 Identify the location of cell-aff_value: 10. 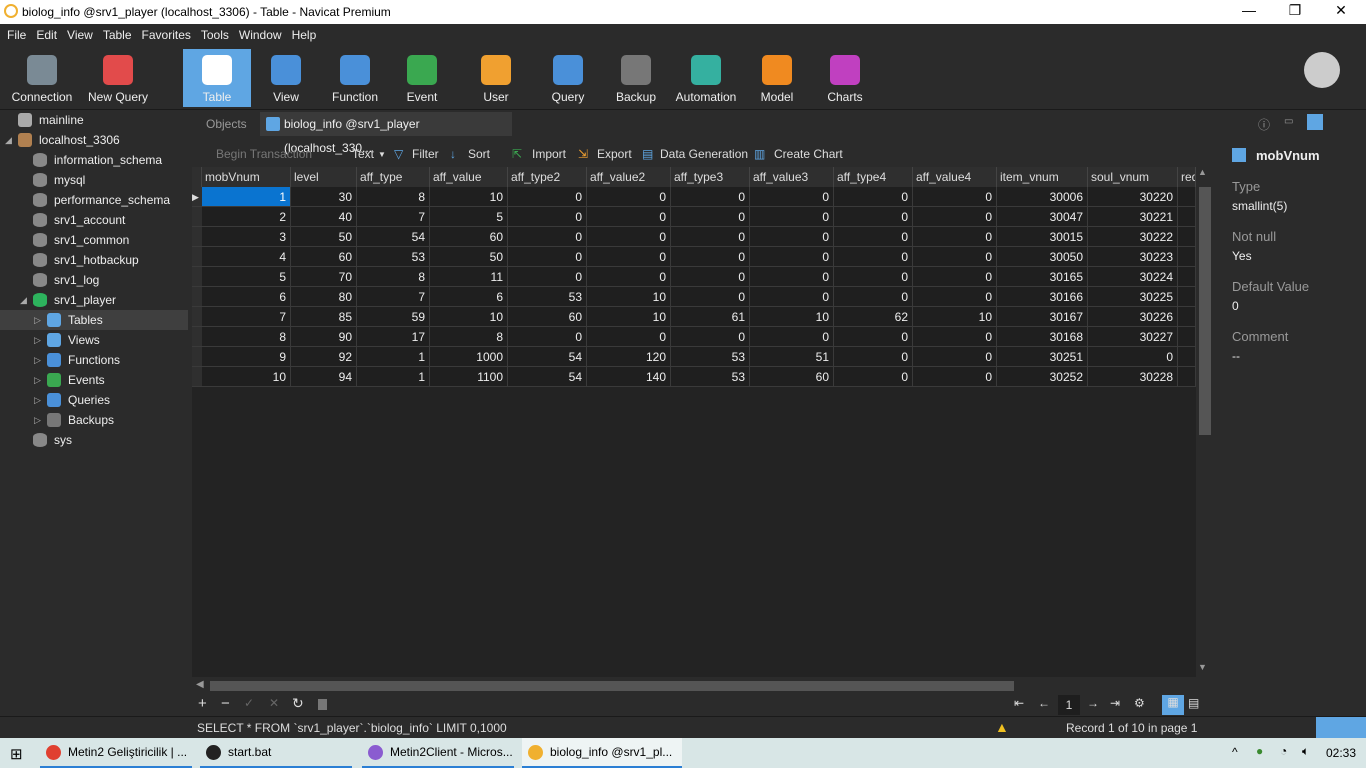
(469, 317).